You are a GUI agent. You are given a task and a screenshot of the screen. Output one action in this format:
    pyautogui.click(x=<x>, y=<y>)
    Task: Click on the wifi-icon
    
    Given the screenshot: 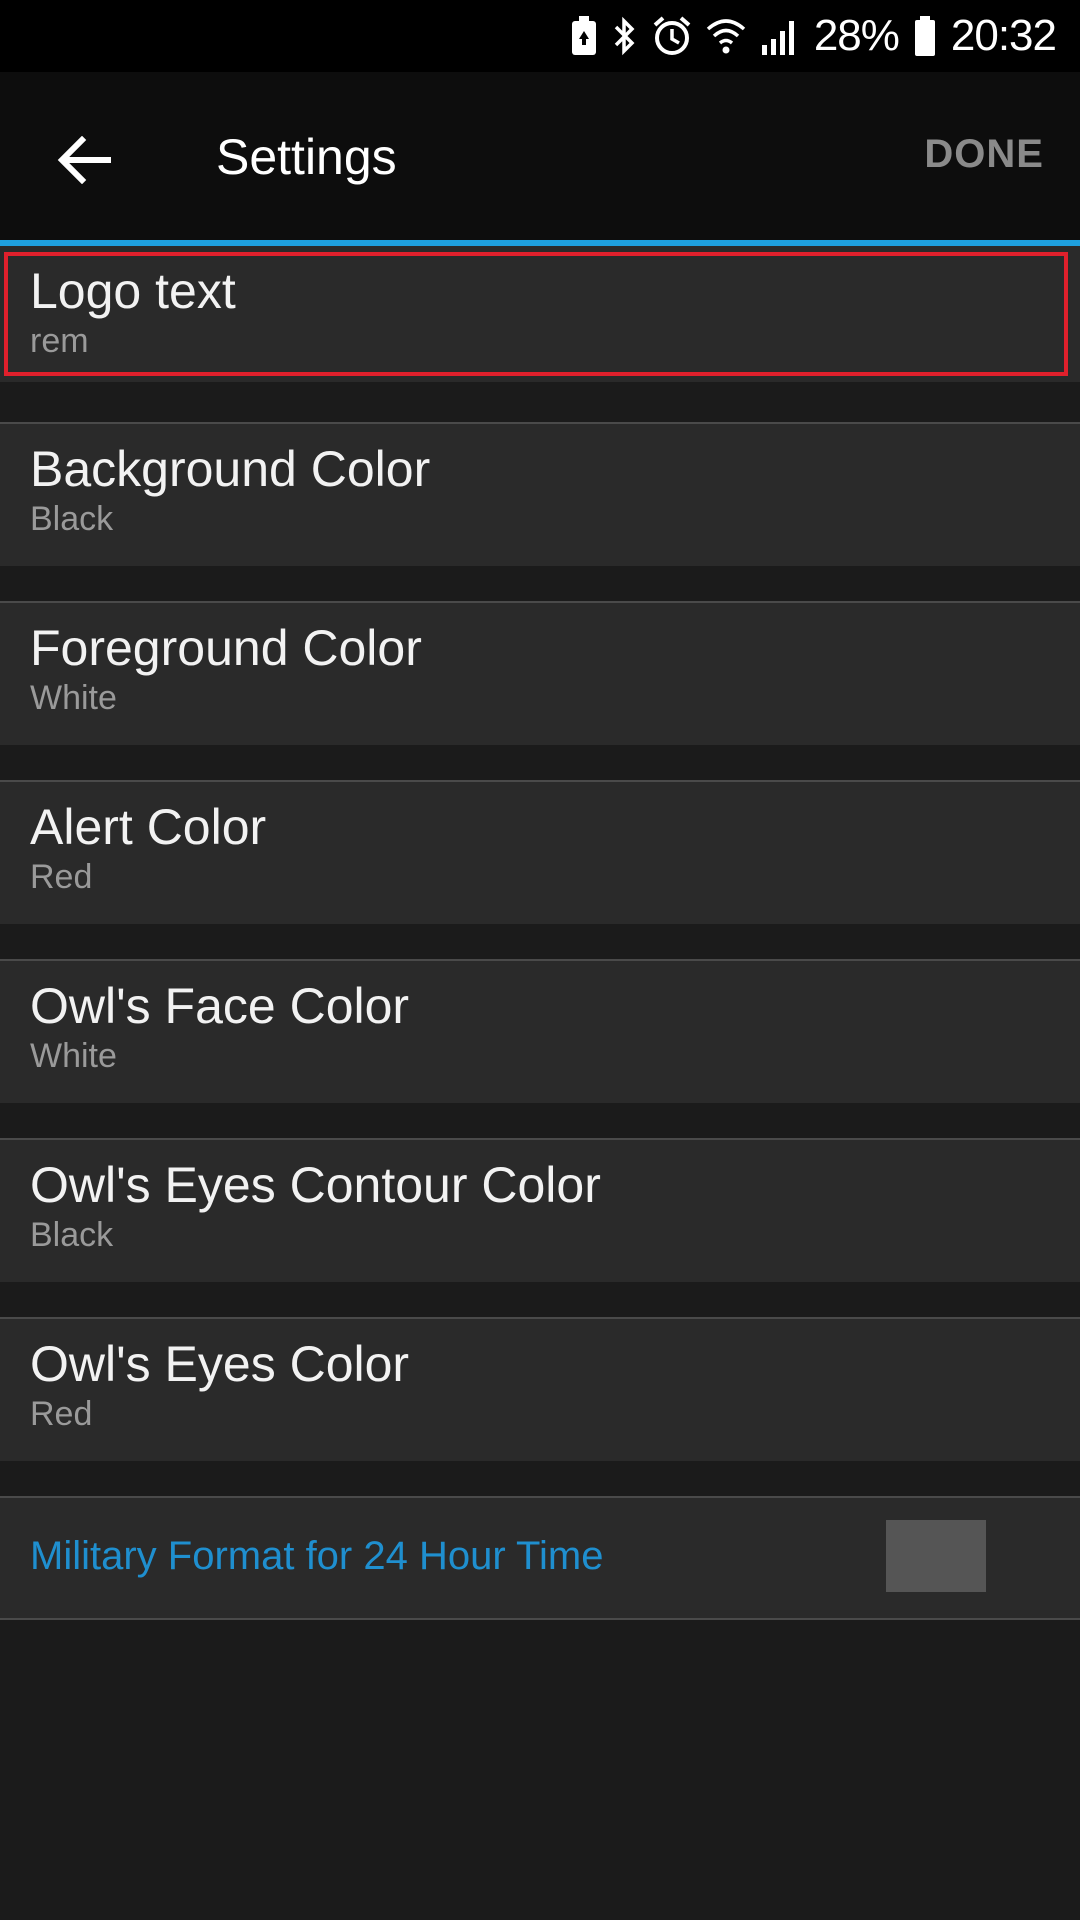 What is the action you would take?
    pyautogui.click(x=726, y=36)
    